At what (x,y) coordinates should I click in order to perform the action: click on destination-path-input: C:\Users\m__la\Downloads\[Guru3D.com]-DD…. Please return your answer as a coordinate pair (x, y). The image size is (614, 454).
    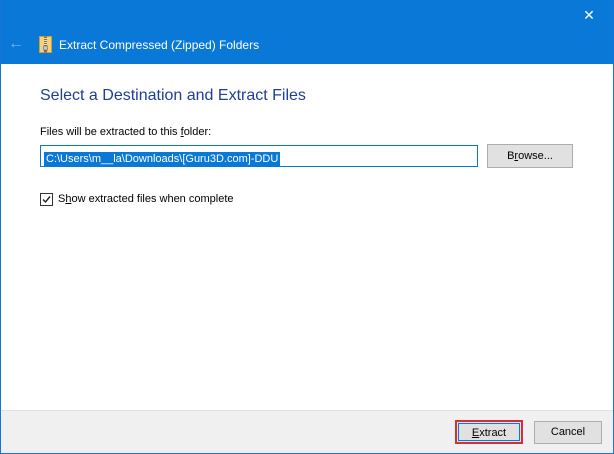
    Looking at the image, I should click on (259, 156).